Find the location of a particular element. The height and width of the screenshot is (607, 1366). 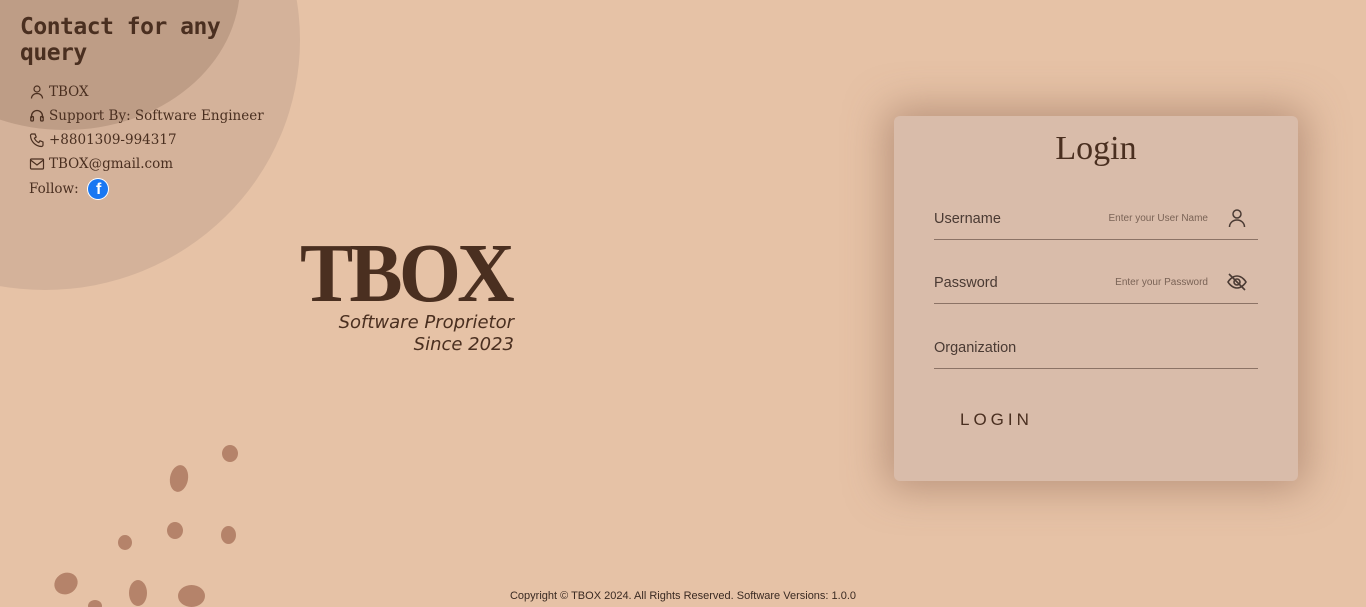

facebook-glyph: f is located at coordinates (97, 189).